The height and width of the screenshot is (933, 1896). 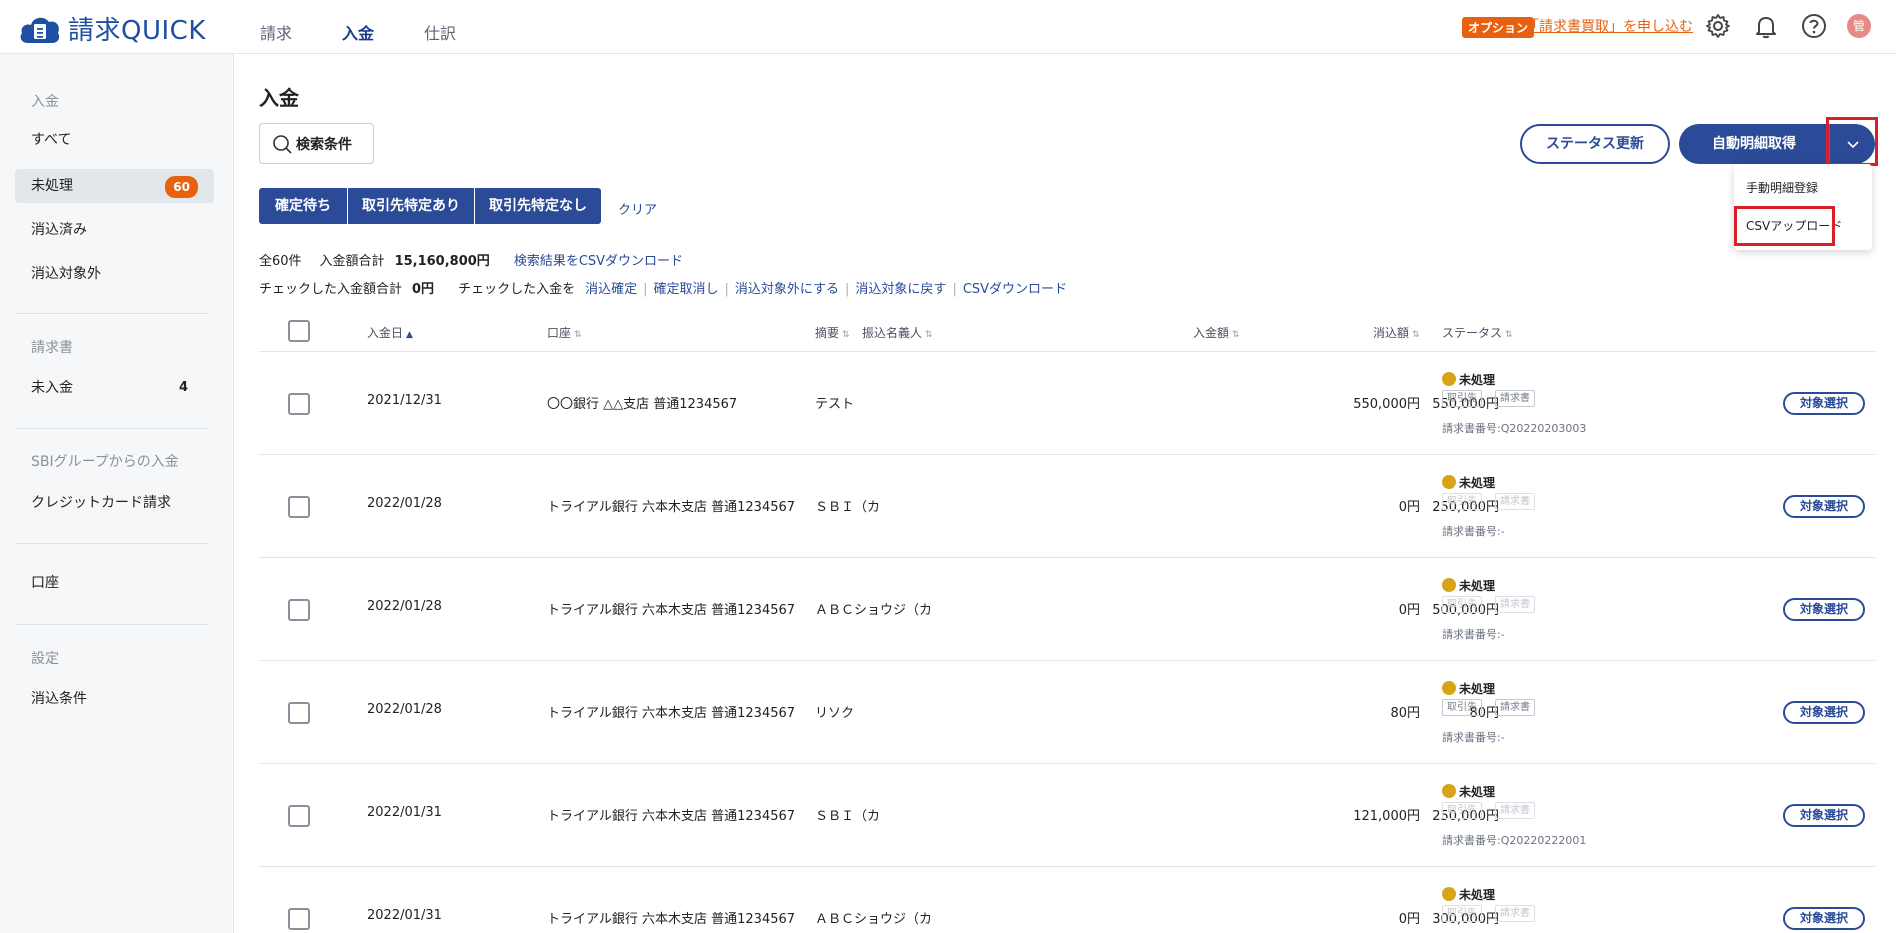 What do you see at coordinates (114, 230) in the screenshot?
I see `sidebar-item-reconciled: 消込済み` at bounding box center [114, 230].